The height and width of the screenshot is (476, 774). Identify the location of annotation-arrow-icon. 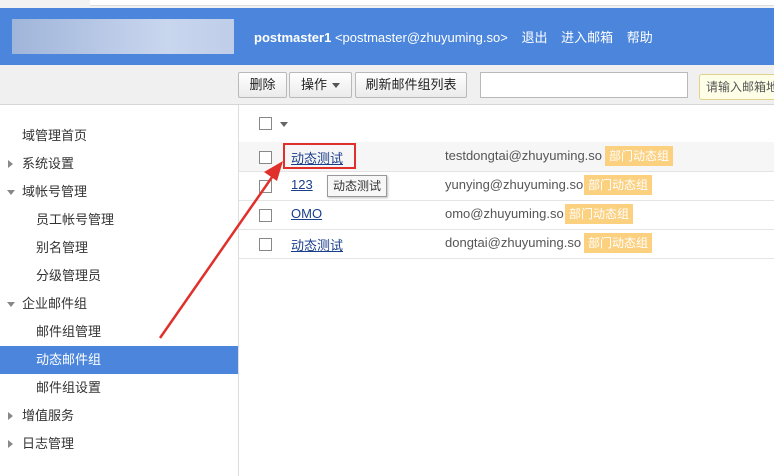
(220, 250).